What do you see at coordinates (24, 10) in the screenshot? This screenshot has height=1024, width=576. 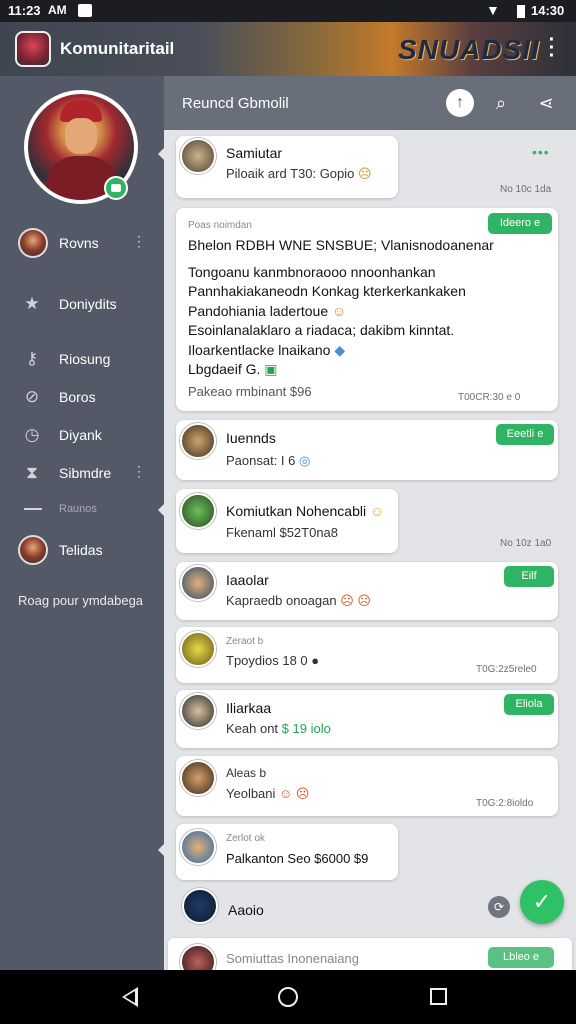 I see `status-time: 11:23` at bounding box center [24, 10].